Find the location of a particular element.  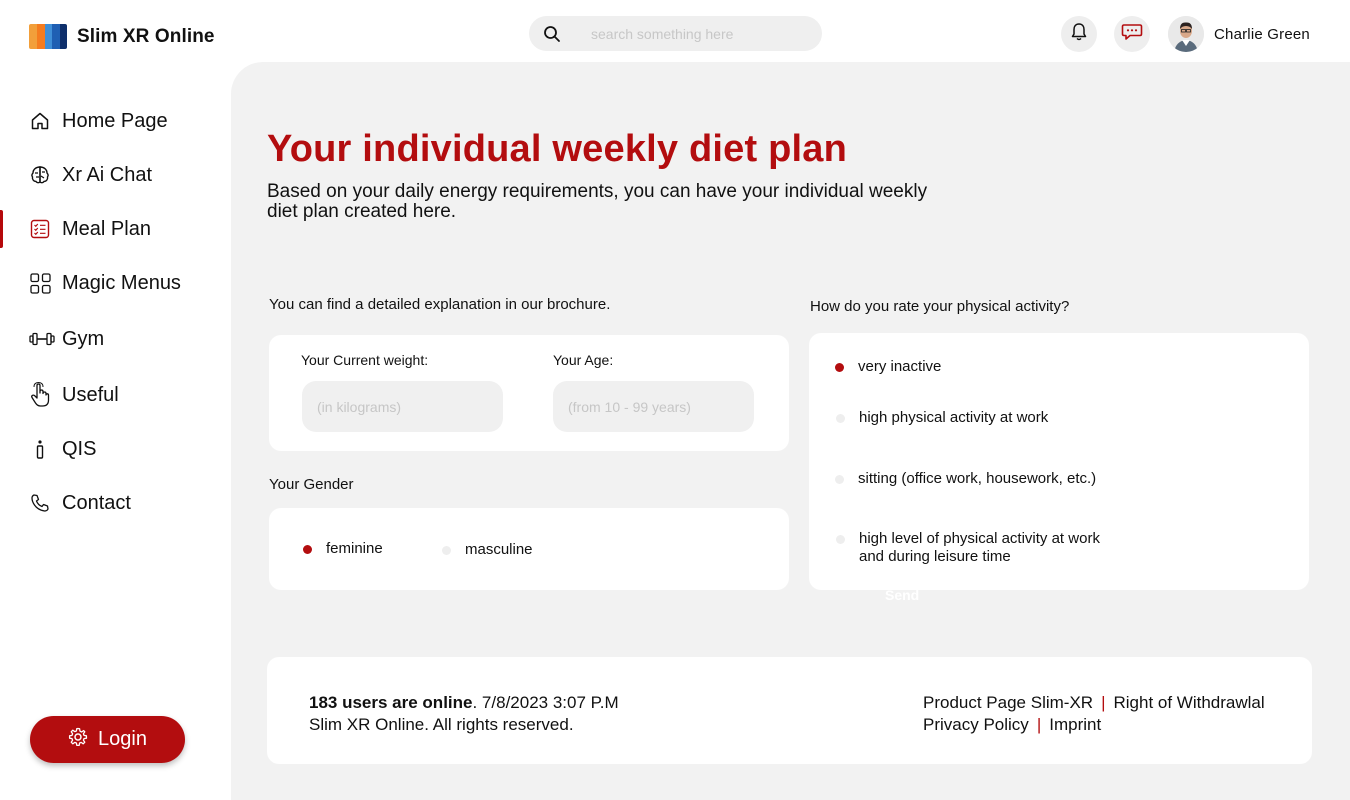

footer-rights: Slim XR Online. All rights reserved. is located at coordinates (441, 724).